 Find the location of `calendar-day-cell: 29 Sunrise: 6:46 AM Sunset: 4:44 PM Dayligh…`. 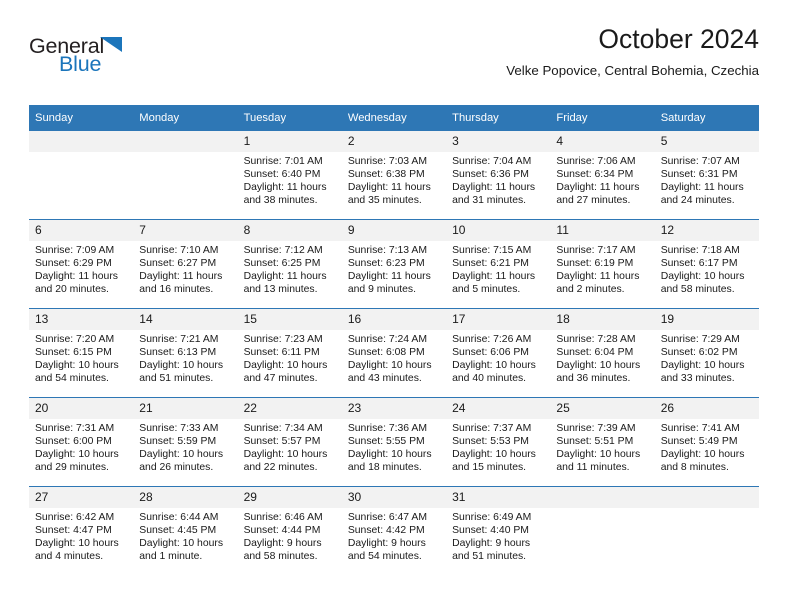

calendar-day-cell: 29 Sunrise: 6:46 AM Sunset: 4:44 PM Dayligh… is located at coordinates (289, 530).